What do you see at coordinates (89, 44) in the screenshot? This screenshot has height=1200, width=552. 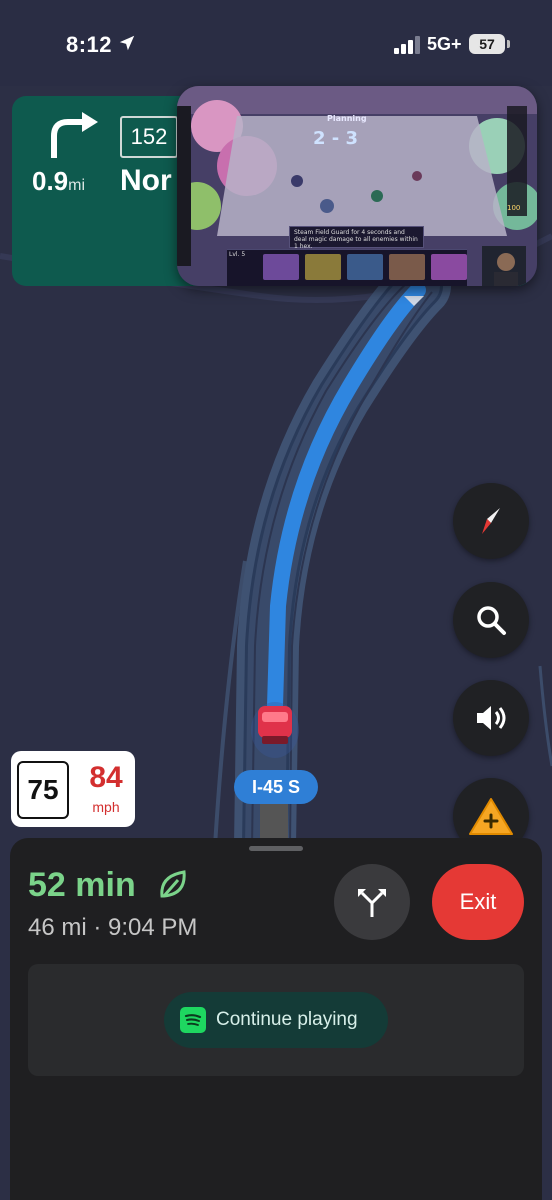 I see `status-time: 8:12` at bounding box center [89, 44].